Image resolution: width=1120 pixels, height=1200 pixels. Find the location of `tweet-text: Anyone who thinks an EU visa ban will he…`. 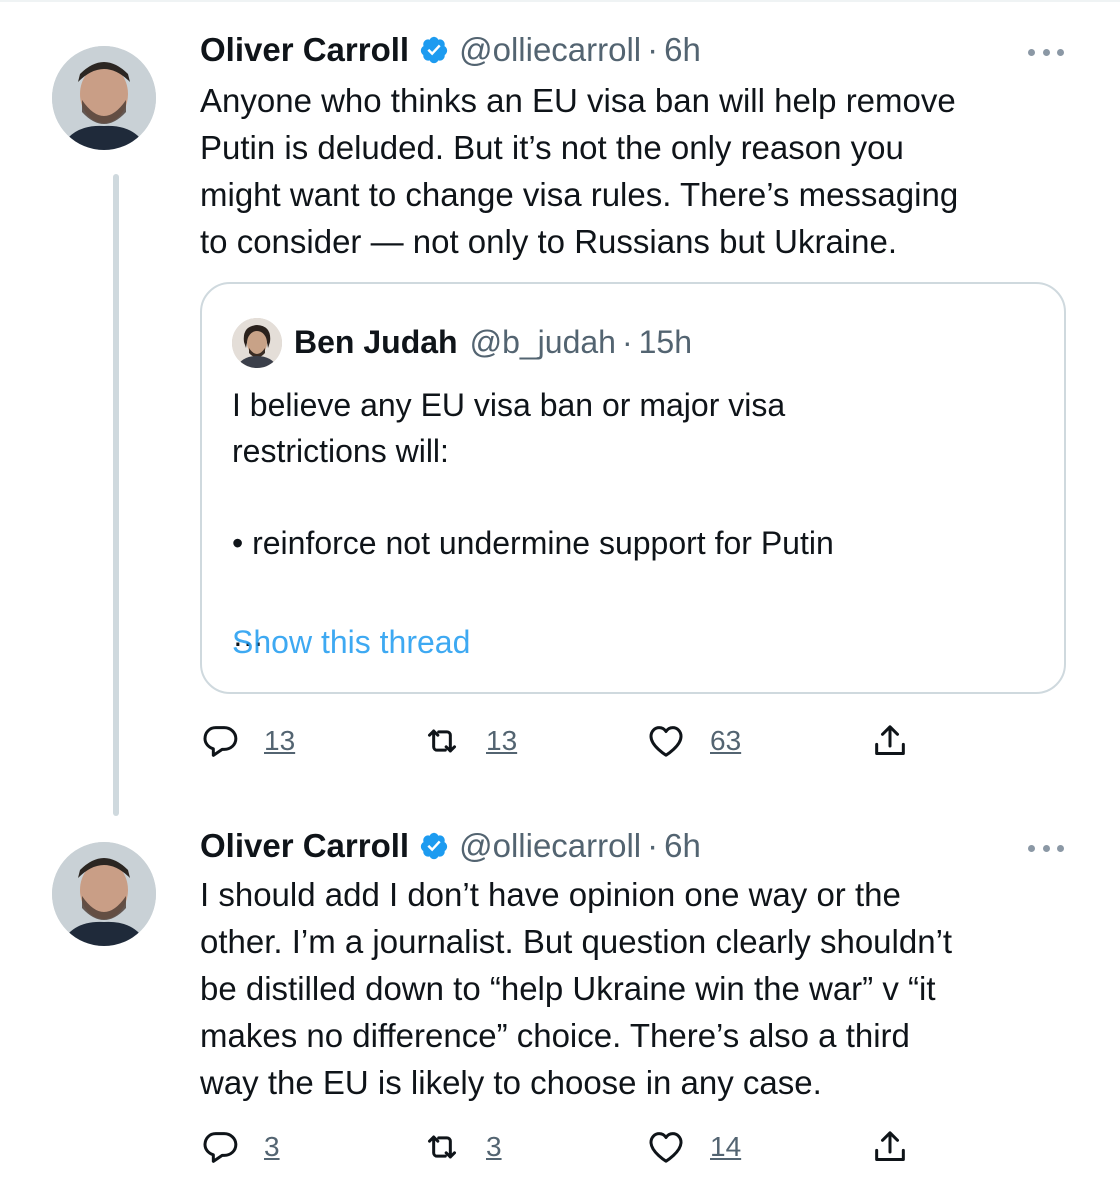

tweet-text: Anyone who thinks an EU visa ban will he… is located at coordinates (579, 171).